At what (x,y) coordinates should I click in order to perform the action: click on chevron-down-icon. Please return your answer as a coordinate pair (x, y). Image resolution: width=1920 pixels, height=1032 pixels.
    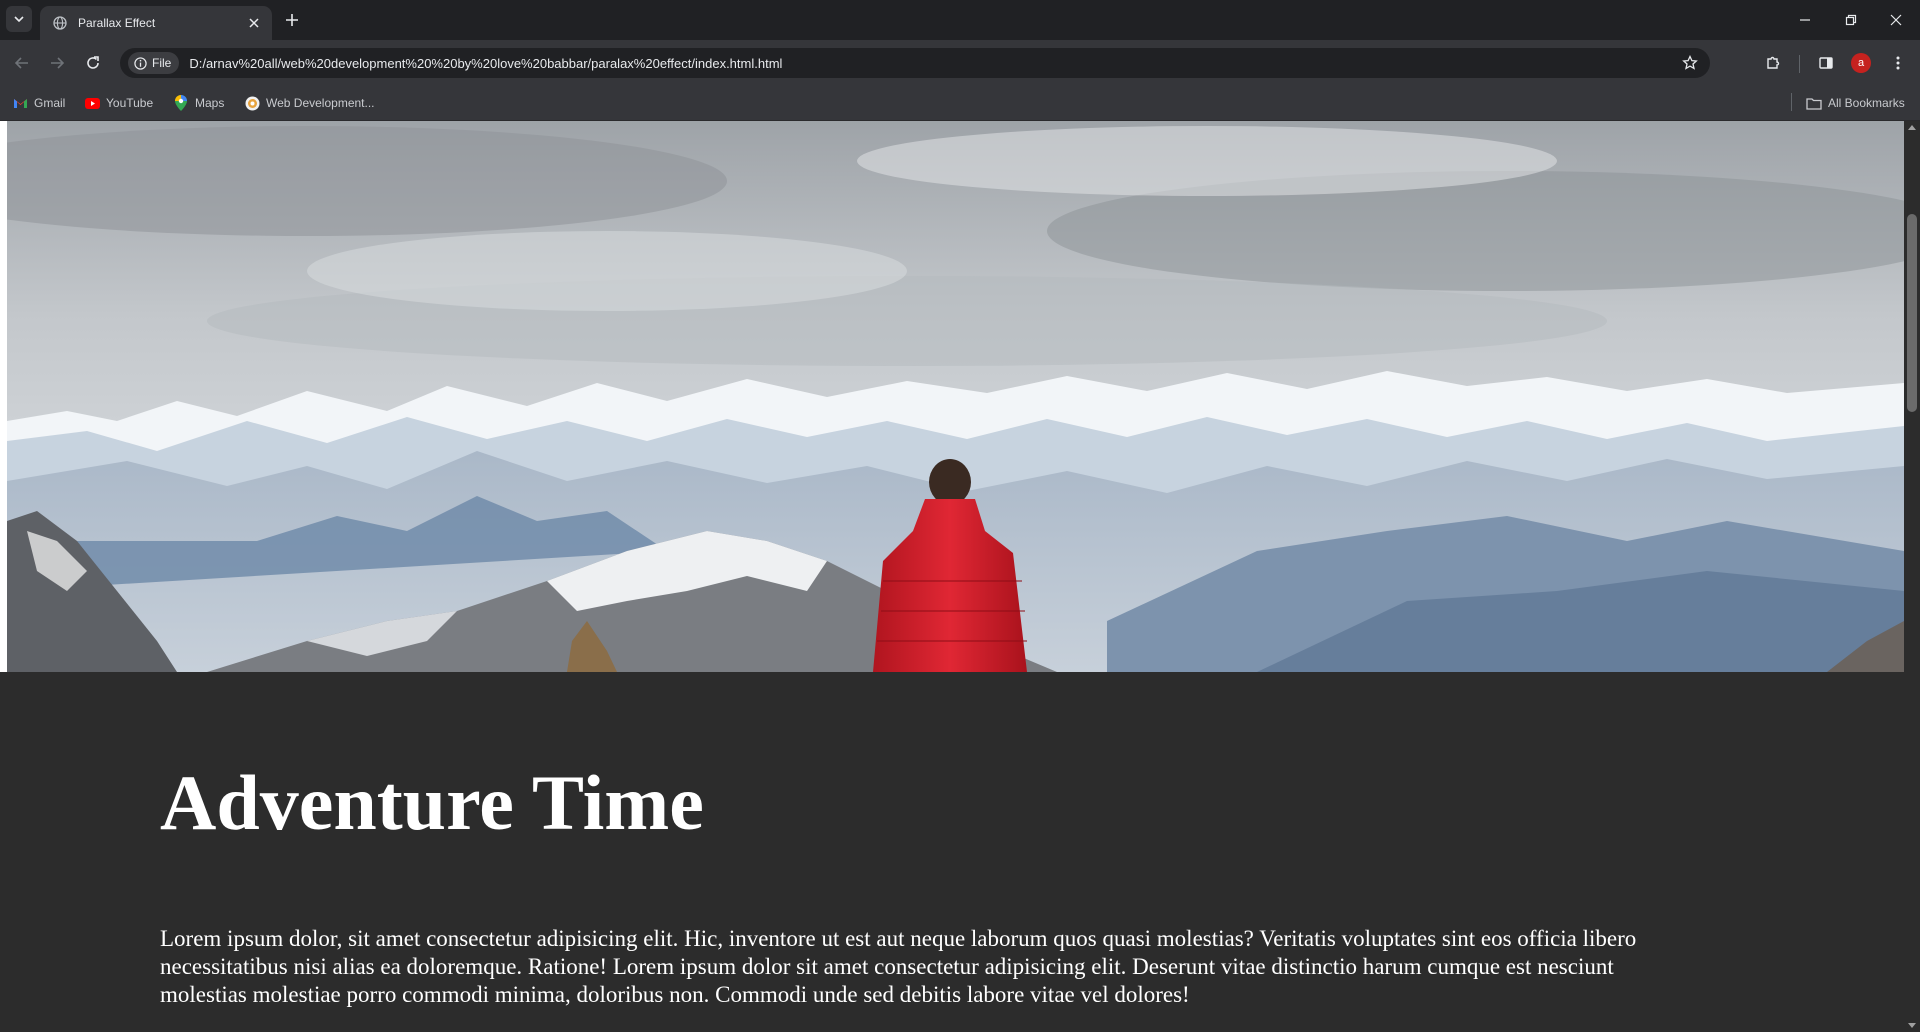
    Looking at the image, I should click on (19, 19).